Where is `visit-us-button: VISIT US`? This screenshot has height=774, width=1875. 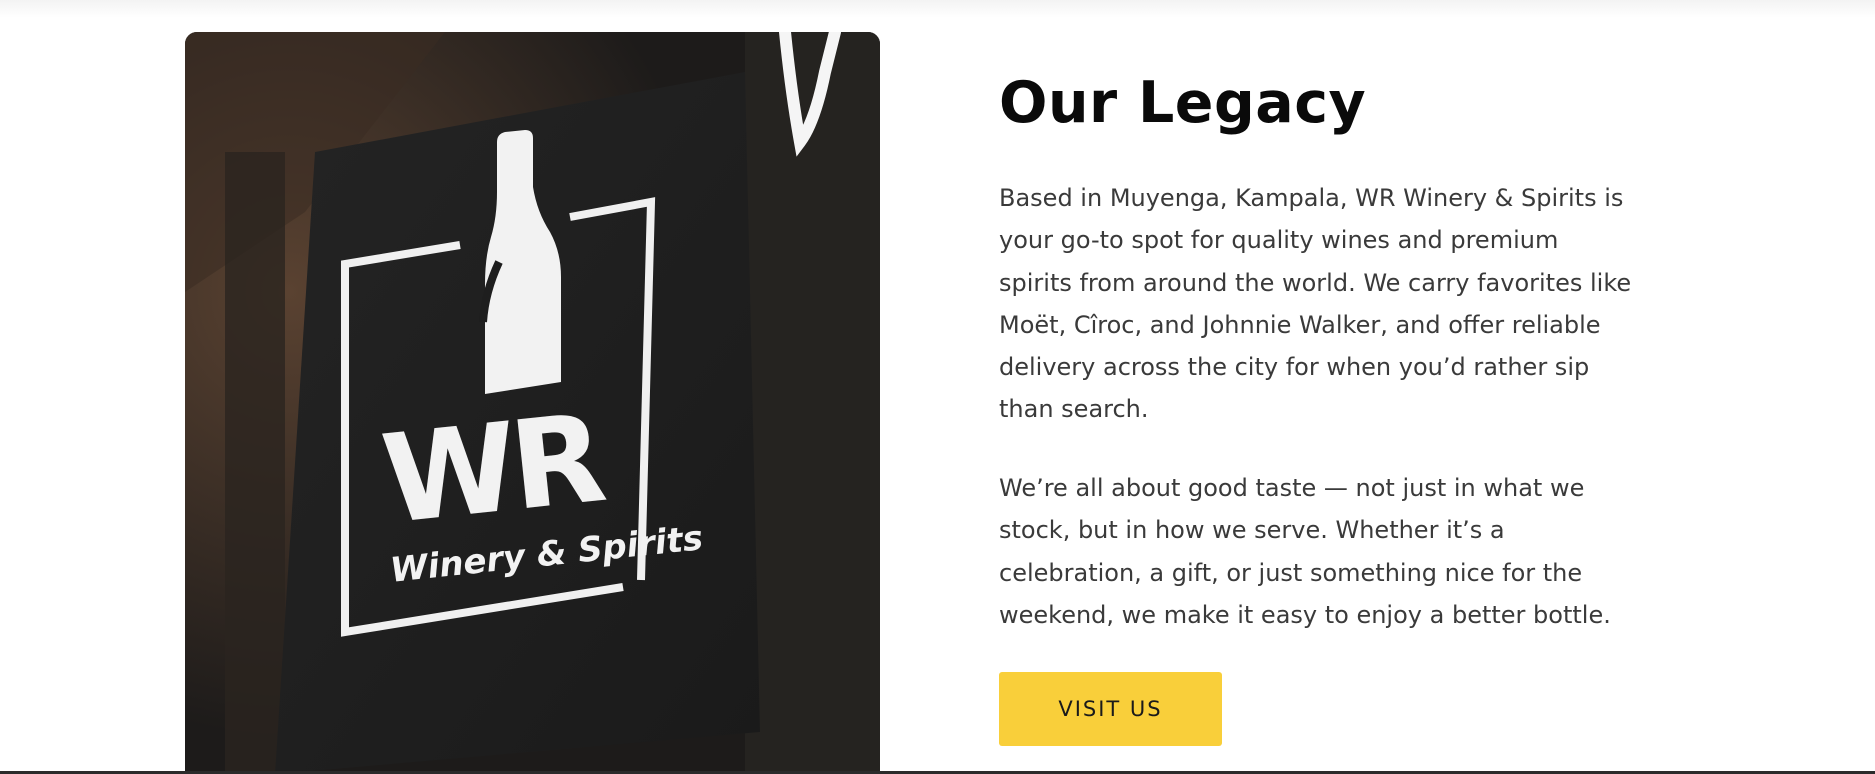
visit-us-button: VISIT US is located at coordinates (1110, 709).